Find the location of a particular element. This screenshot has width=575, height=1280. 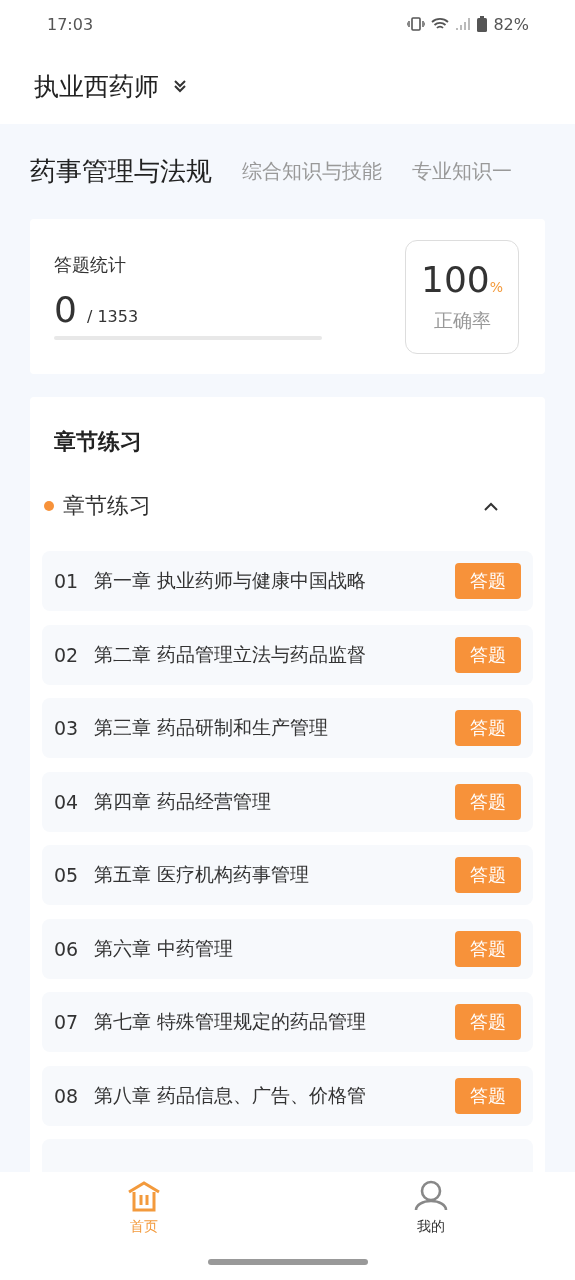

accuracy-value: 100 is located at coordinates (455, 279).